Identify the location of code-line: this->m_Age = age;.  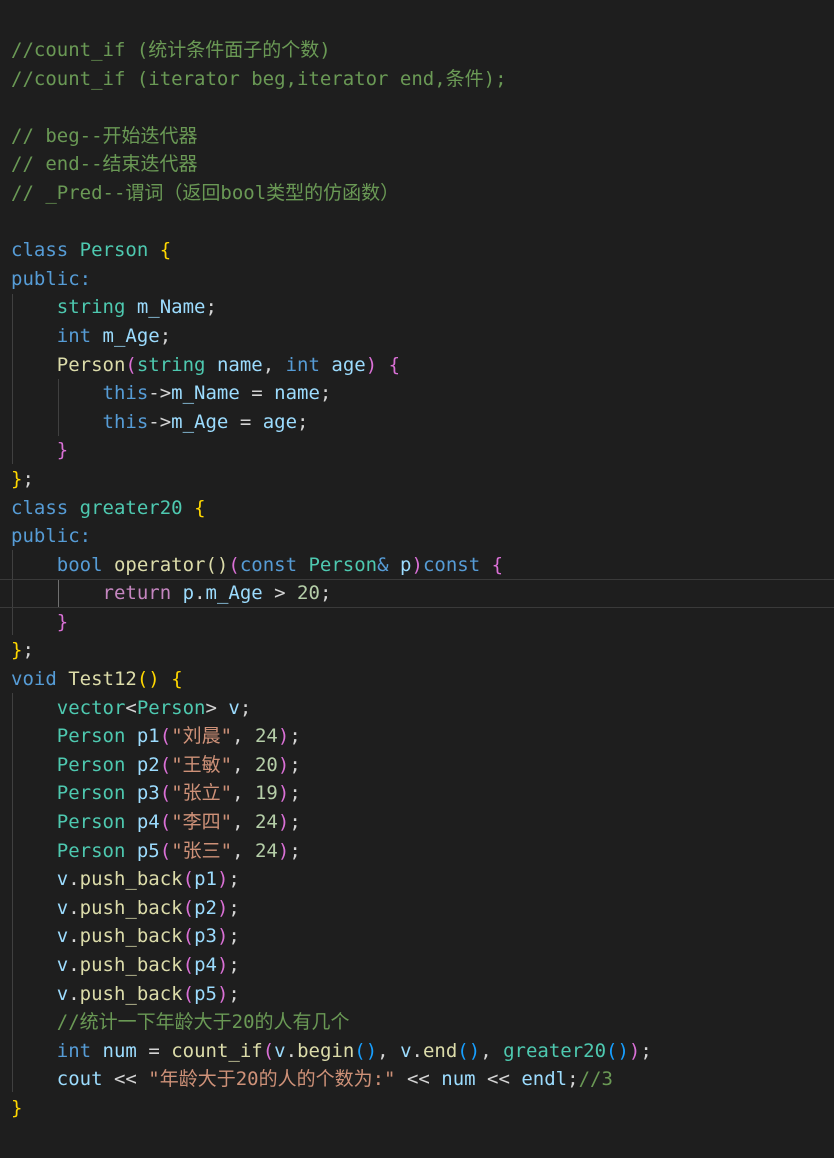
(422, 422).